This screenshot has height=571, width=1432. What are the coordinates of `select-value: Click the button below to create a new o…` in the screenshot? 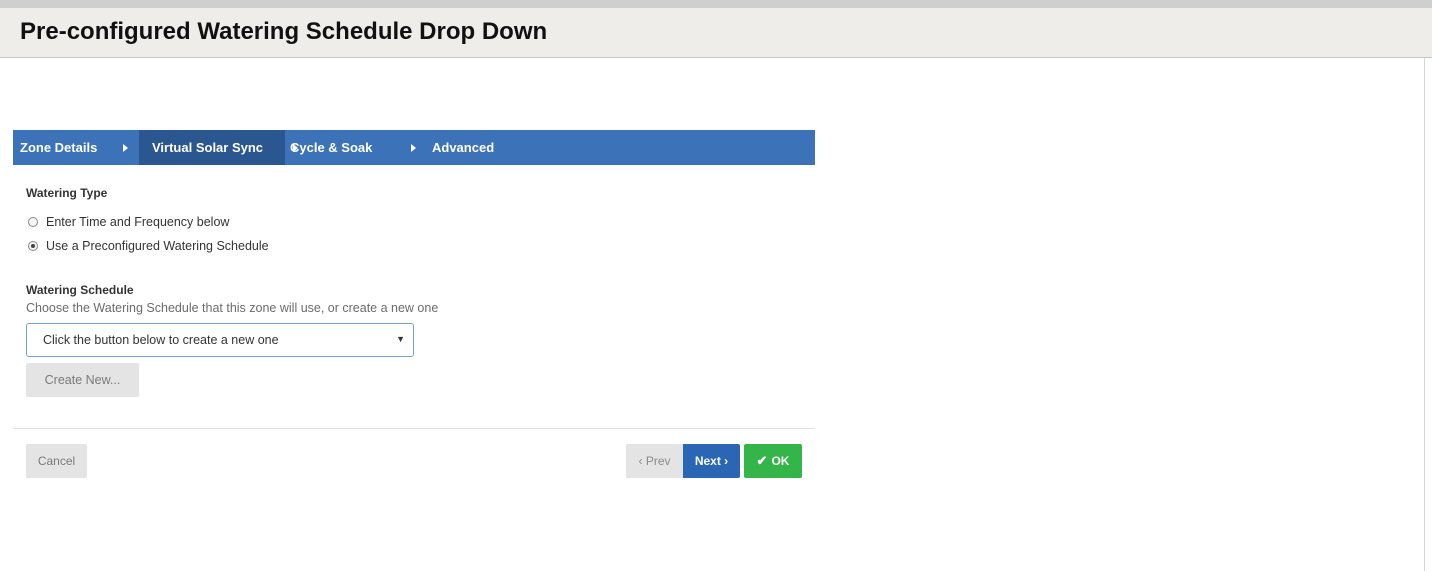 It's located at (161, 340).